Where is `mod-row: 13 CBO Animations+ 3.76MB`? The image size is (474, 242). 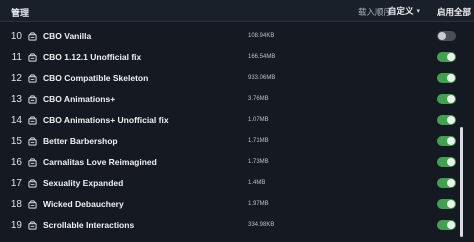
mod-row: 13 CBO Animations+ 3.76MB is located at coordinates (237, 100).